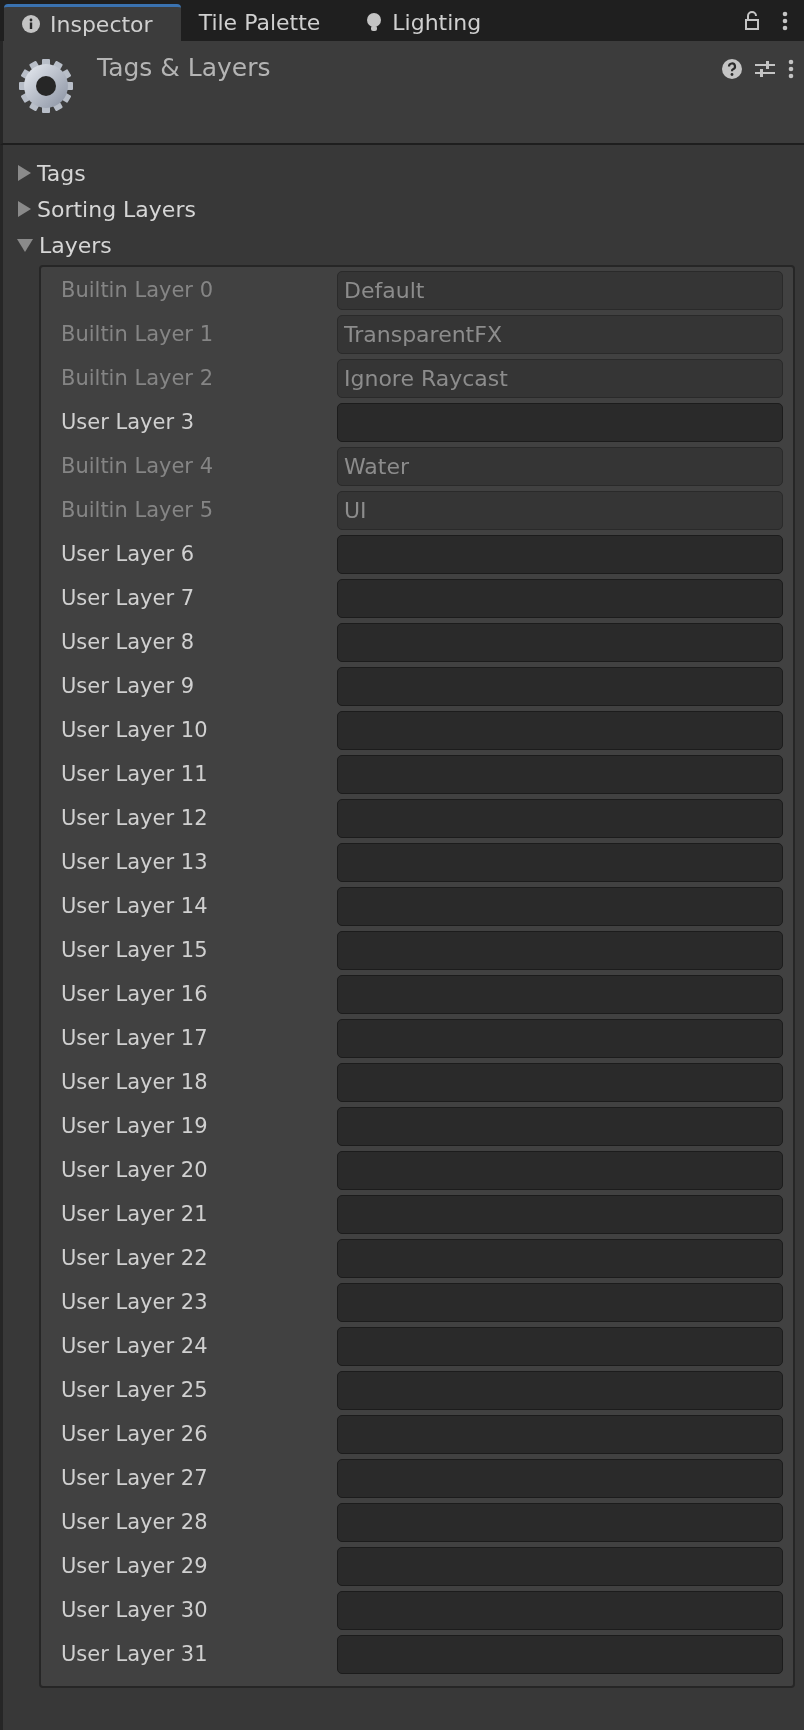 This screenshot has width=804, height=1730. I want to click on layer-label: User Layer 12, so click(135, 818).